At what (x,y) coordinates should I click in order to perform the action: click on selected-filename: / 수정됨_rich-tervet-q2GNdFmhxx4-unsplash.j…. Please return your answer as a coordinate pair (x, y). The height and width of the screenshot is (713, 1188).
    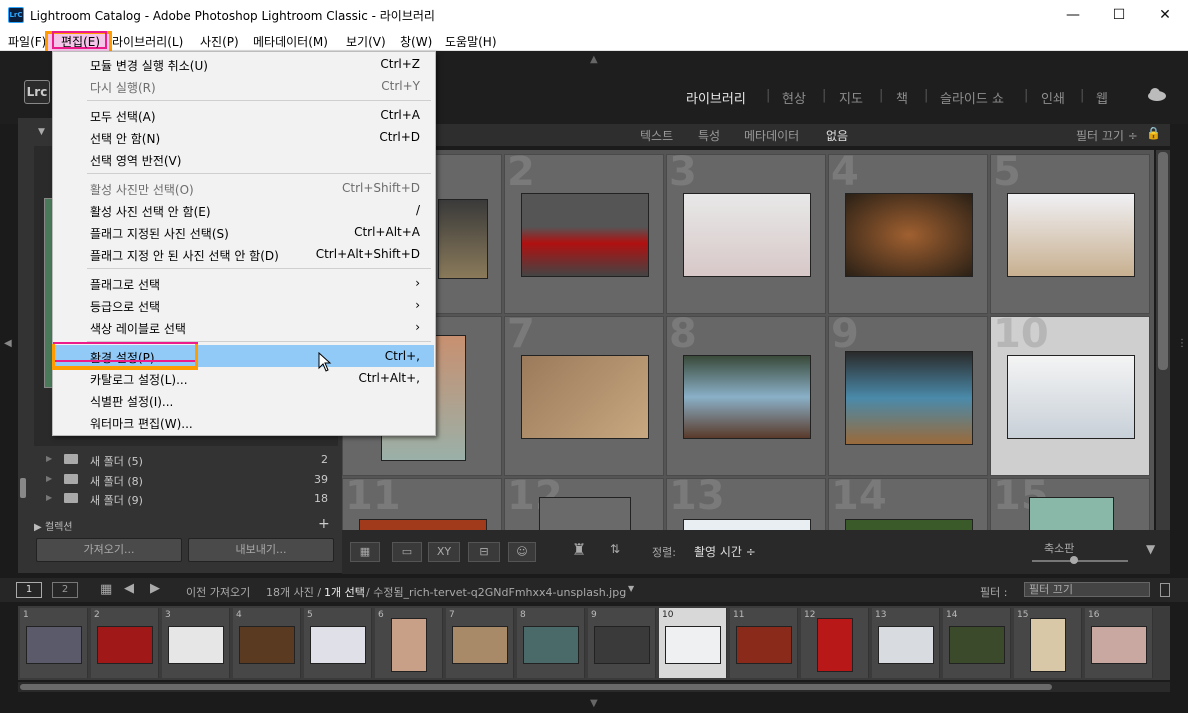
    Looking at the image, I should click on (496, 592).